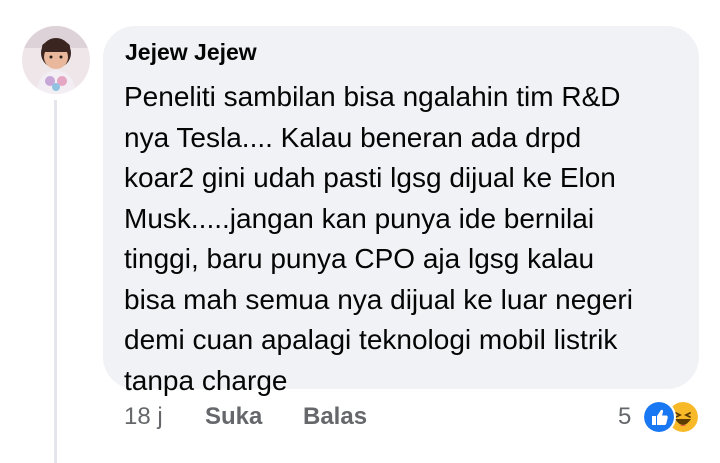 The image size is (720, 463). Describe the element at coordinates (624, 417) in the screenshot. I see `reaction-count: 5` at that location.